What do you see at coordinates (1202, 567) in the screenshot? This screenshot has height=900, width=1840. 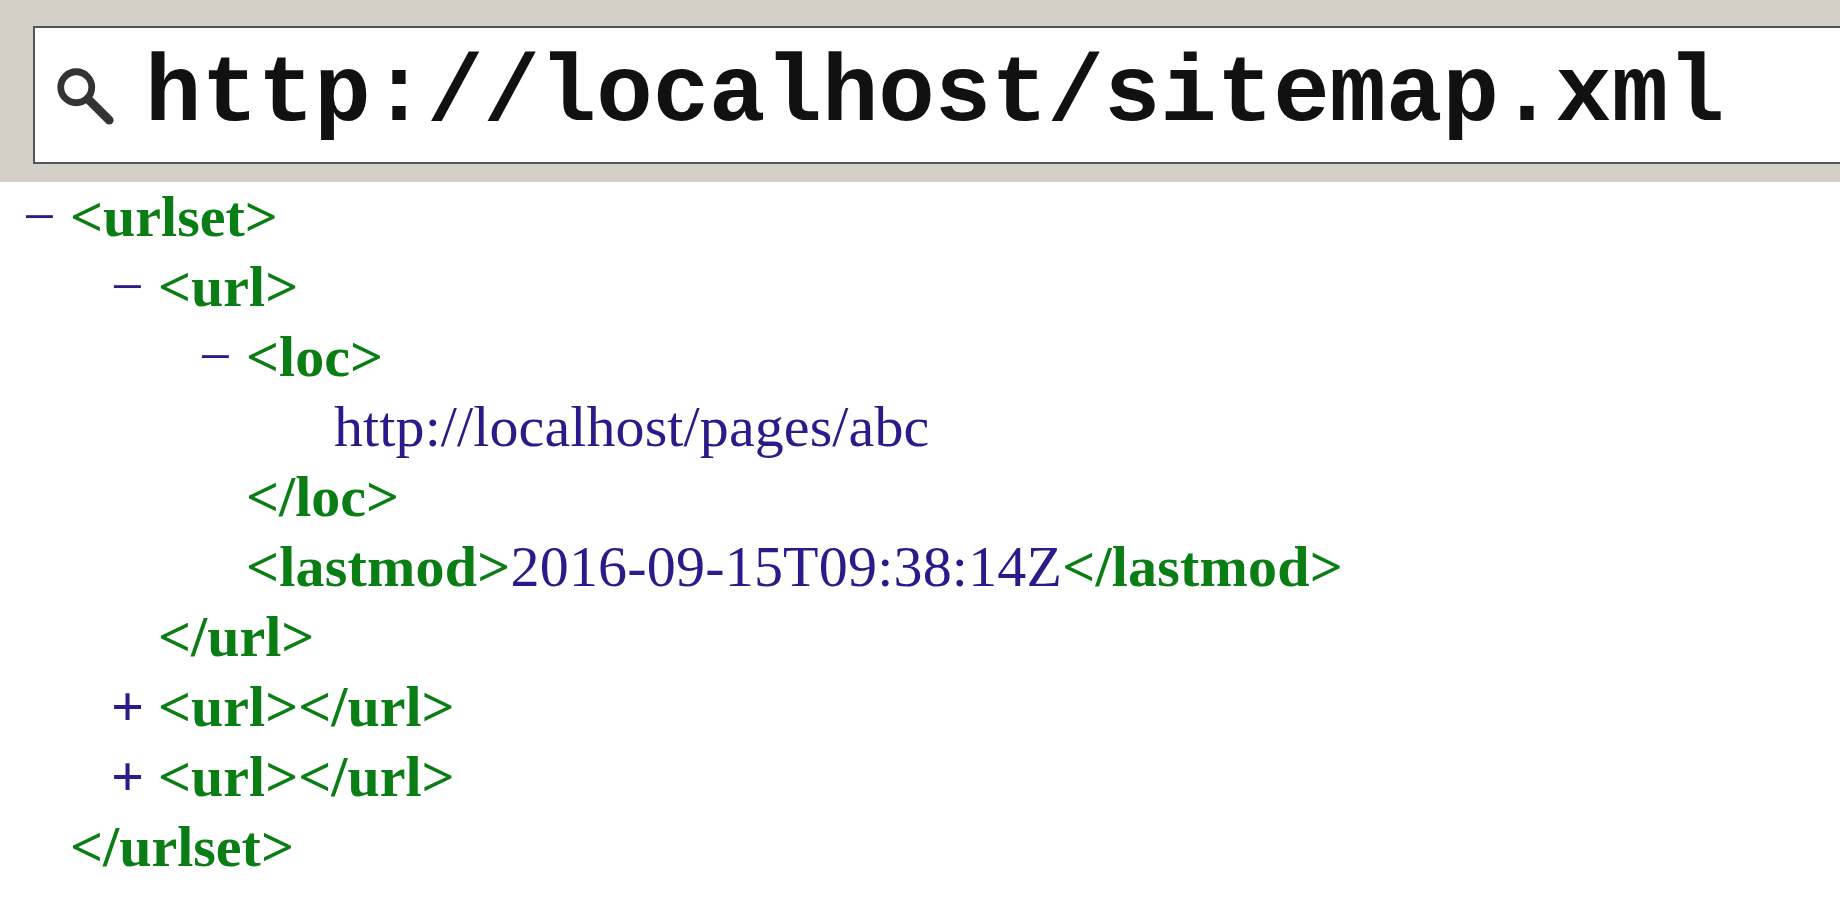 I see `tag-text: </lastmod>` at bounding box center [1202, 567].